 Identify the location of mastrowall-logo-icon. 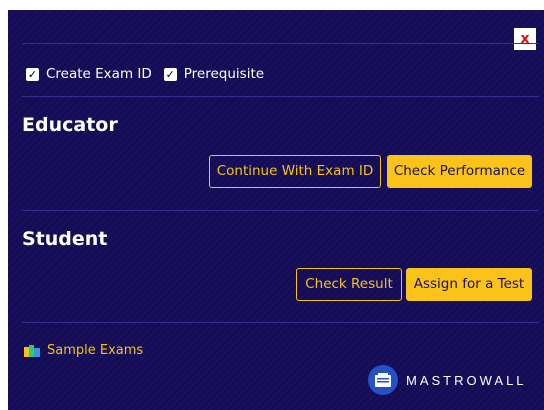
(383, 380).